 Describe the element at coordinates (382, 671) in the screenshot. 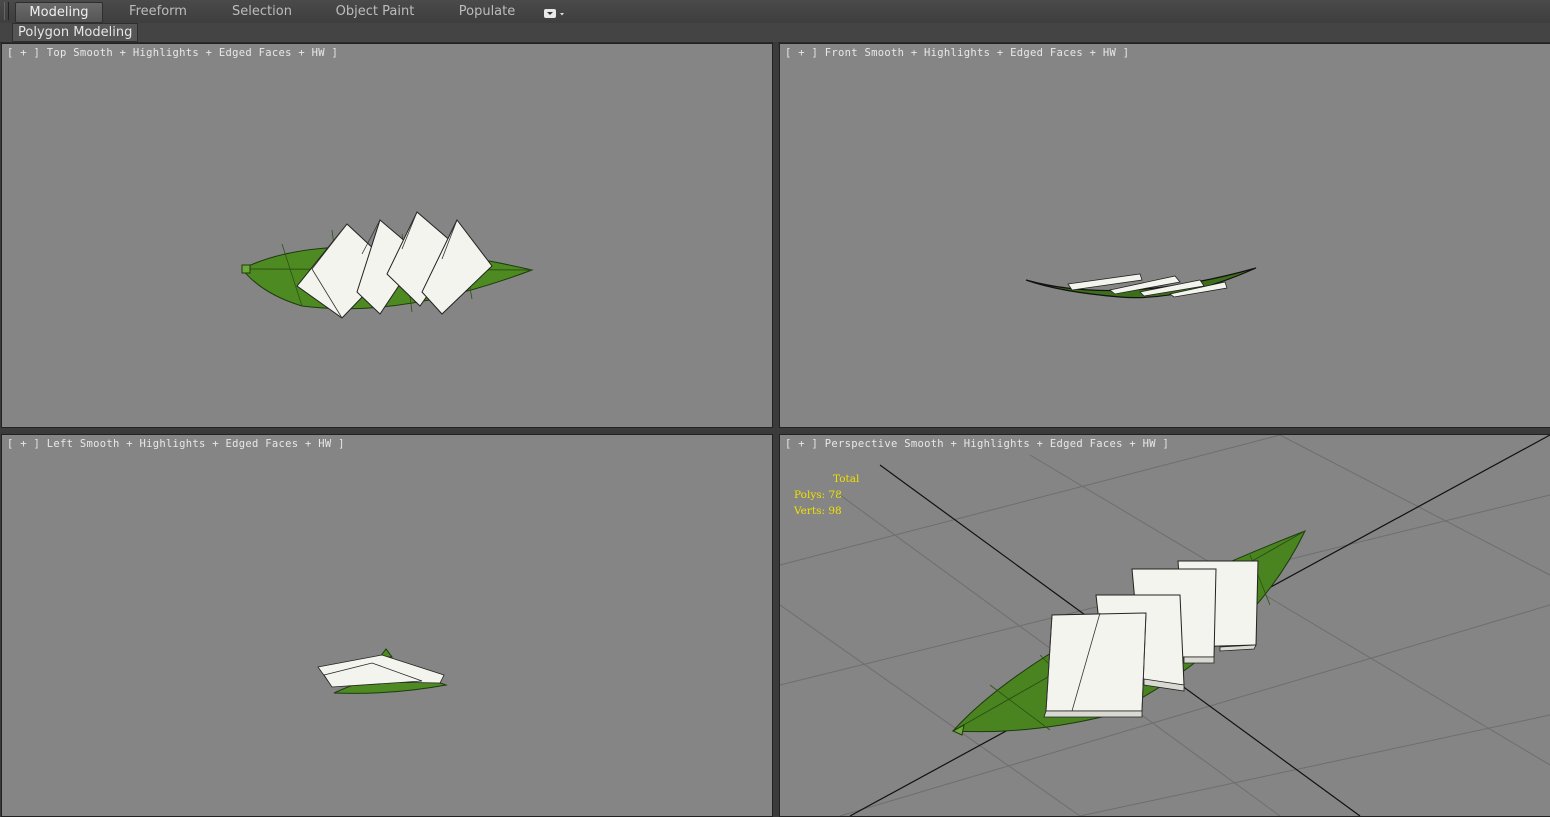

I see `left-view-model` at that location.